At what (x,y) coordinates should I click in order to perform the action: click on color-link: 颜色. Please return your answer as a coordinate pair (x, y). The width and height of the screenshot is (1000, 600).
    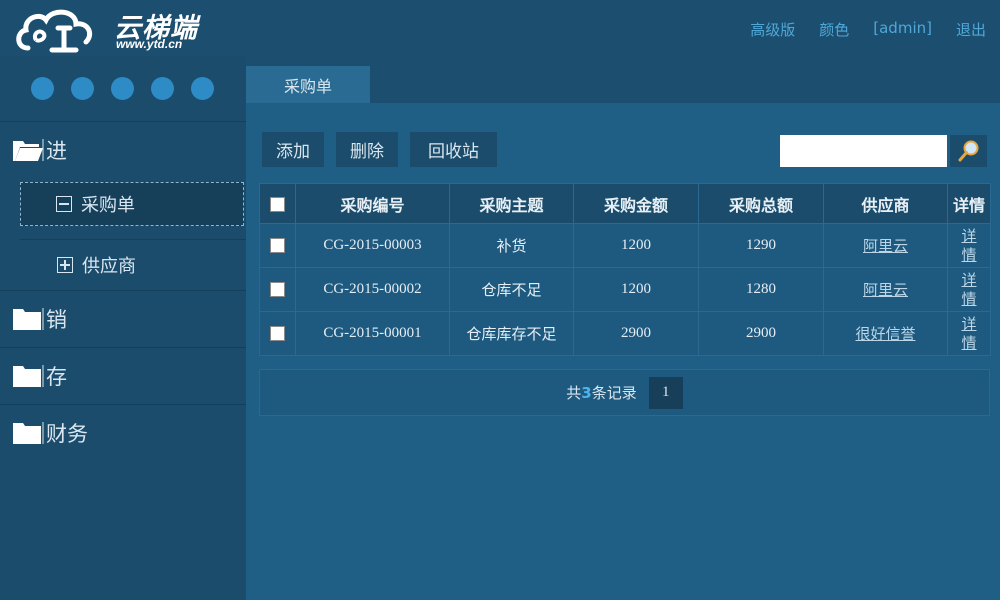
    Looking at the image, I should click on (834, 29).